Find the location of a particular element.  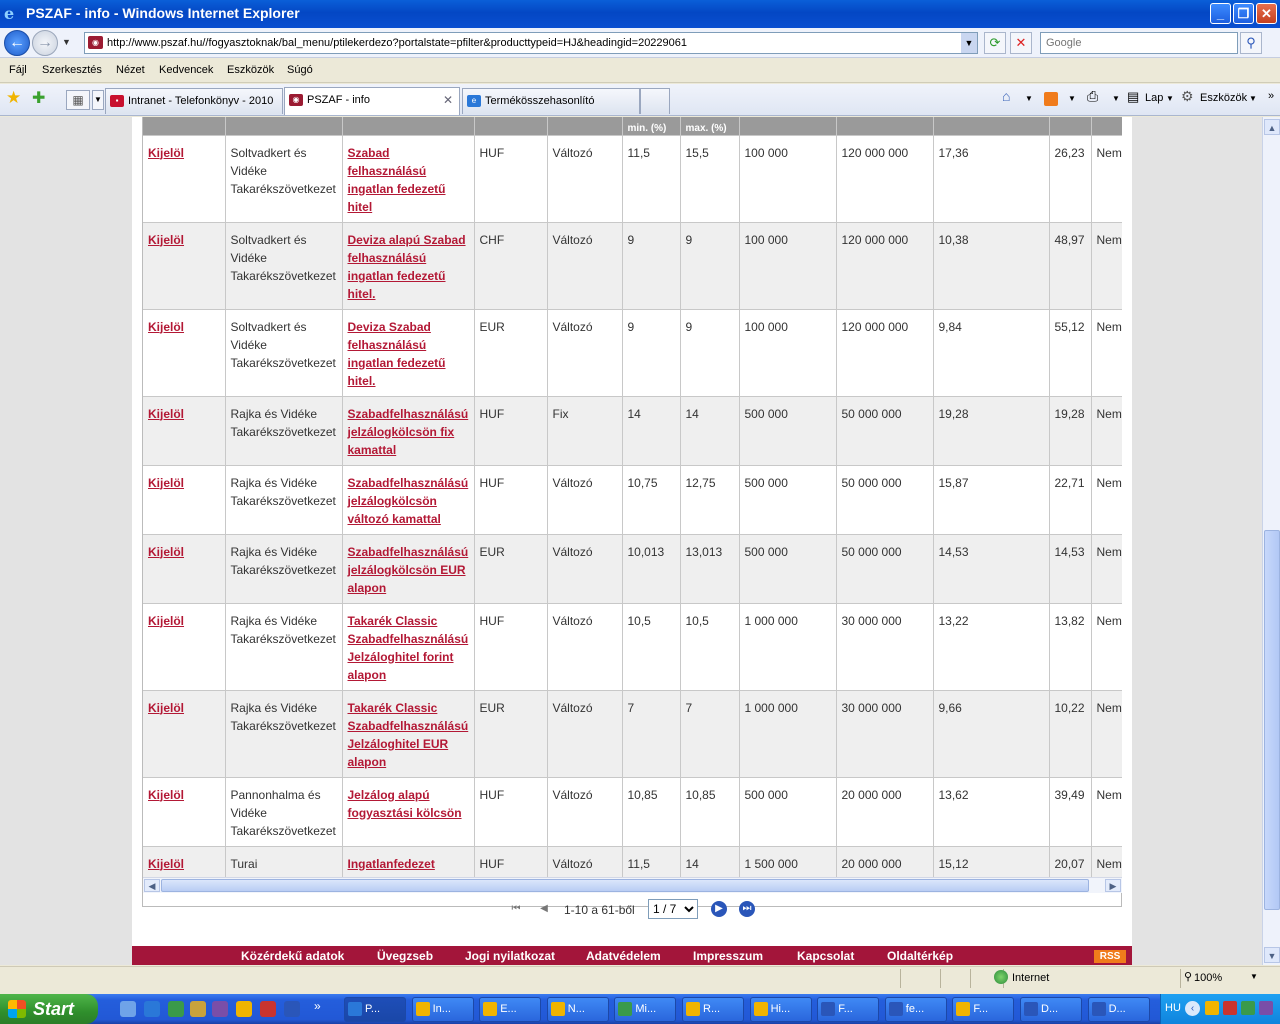

toolbar-overflow-icon: » is located at coordinates (1271, 96).